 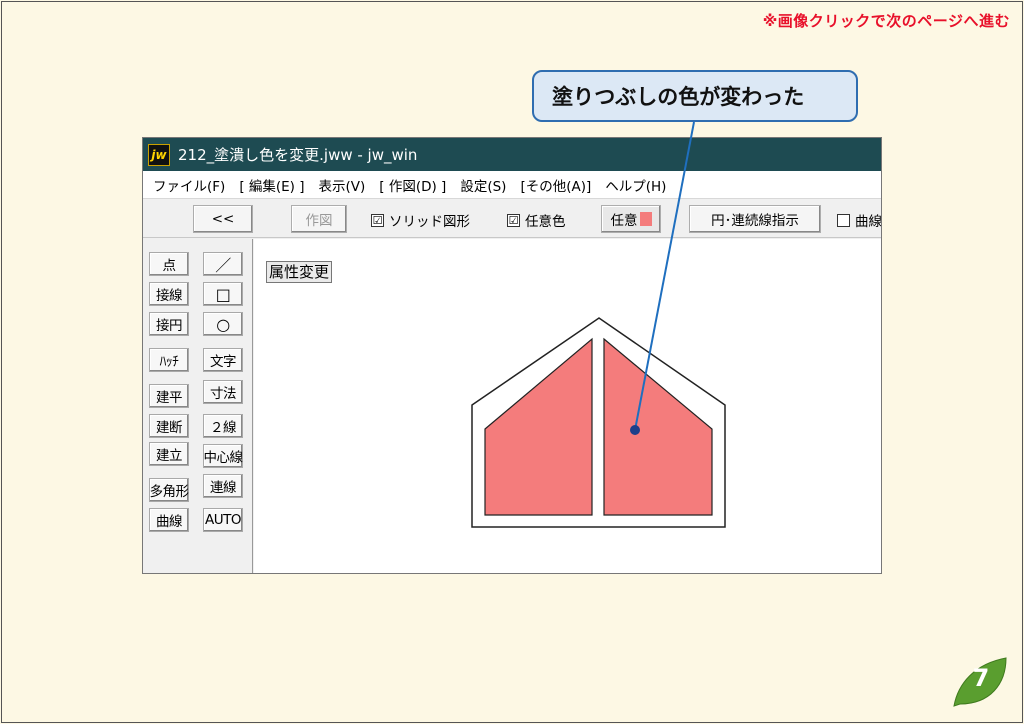 I want to click on menu-view: 表示(V), so click(x=342, y=185).